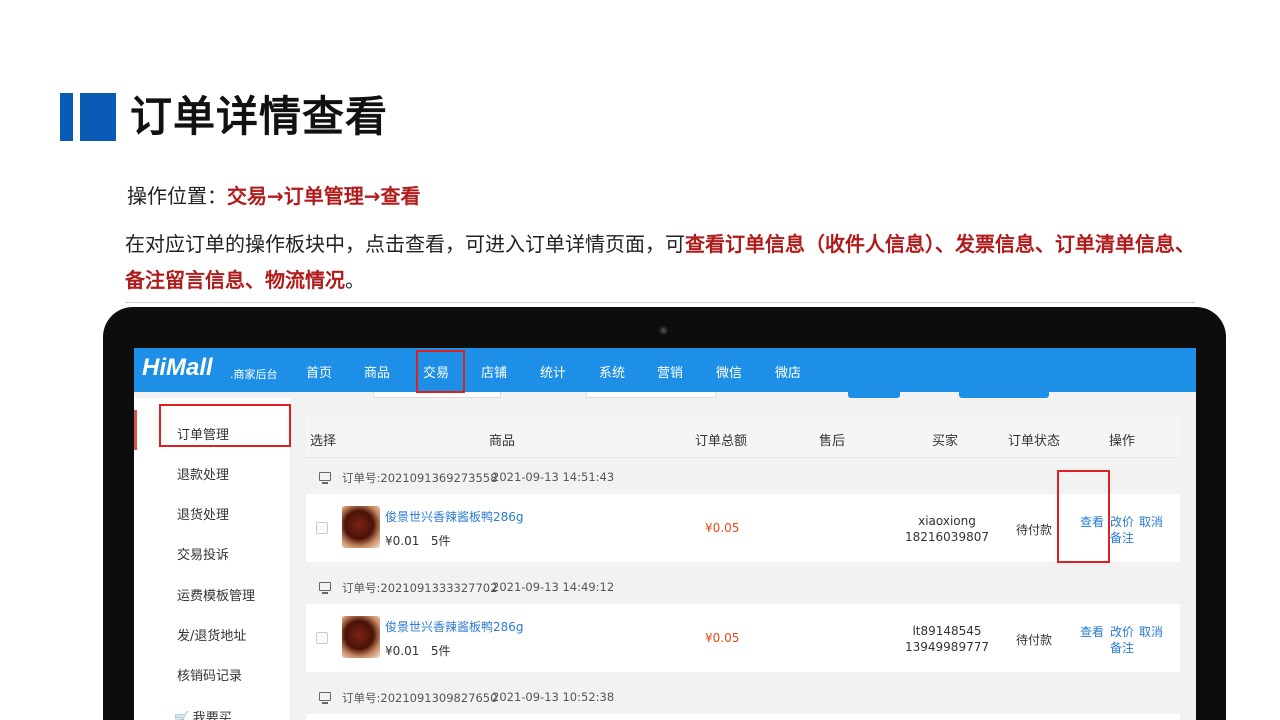  I want to click on col-product: 商品, so click(502, 441).